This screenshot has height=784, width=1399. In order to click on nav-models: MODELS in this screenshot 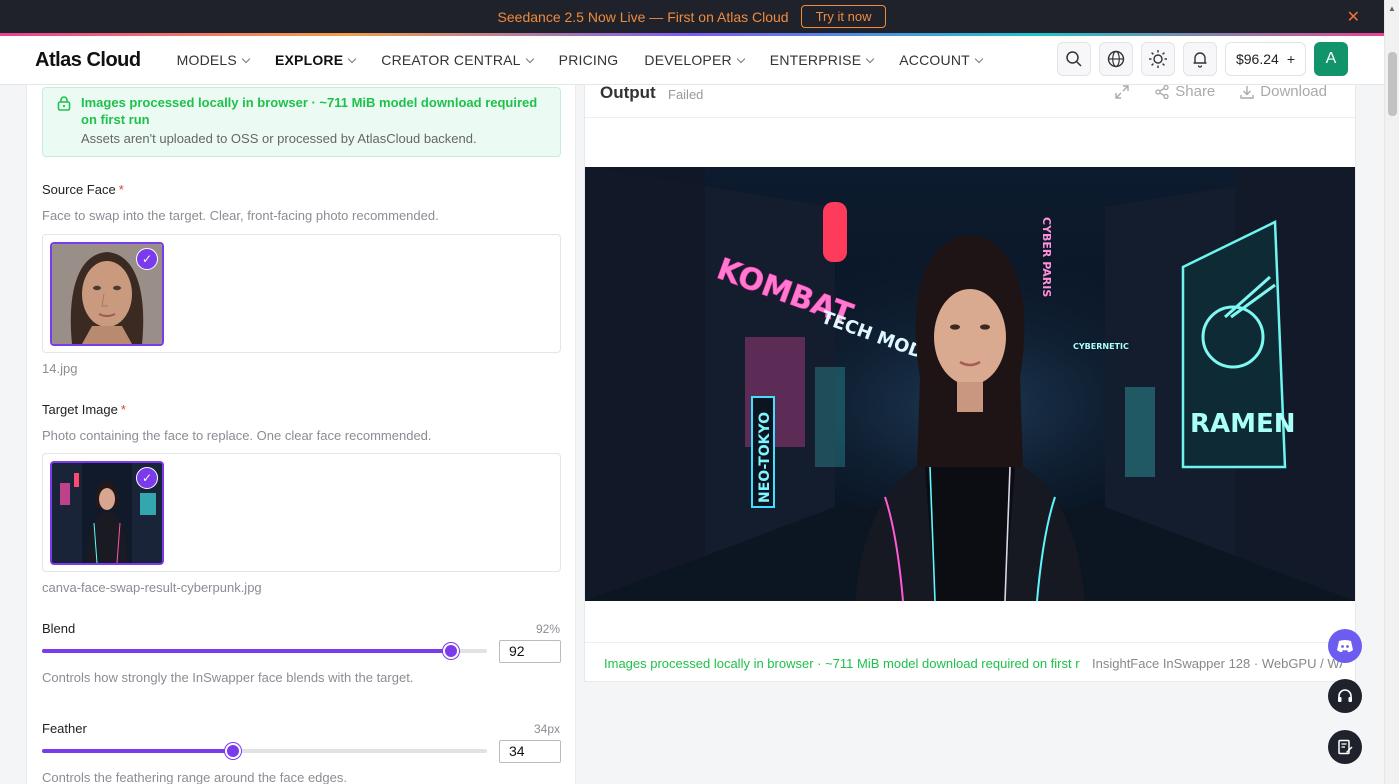, I will do `click(213, 60)`.